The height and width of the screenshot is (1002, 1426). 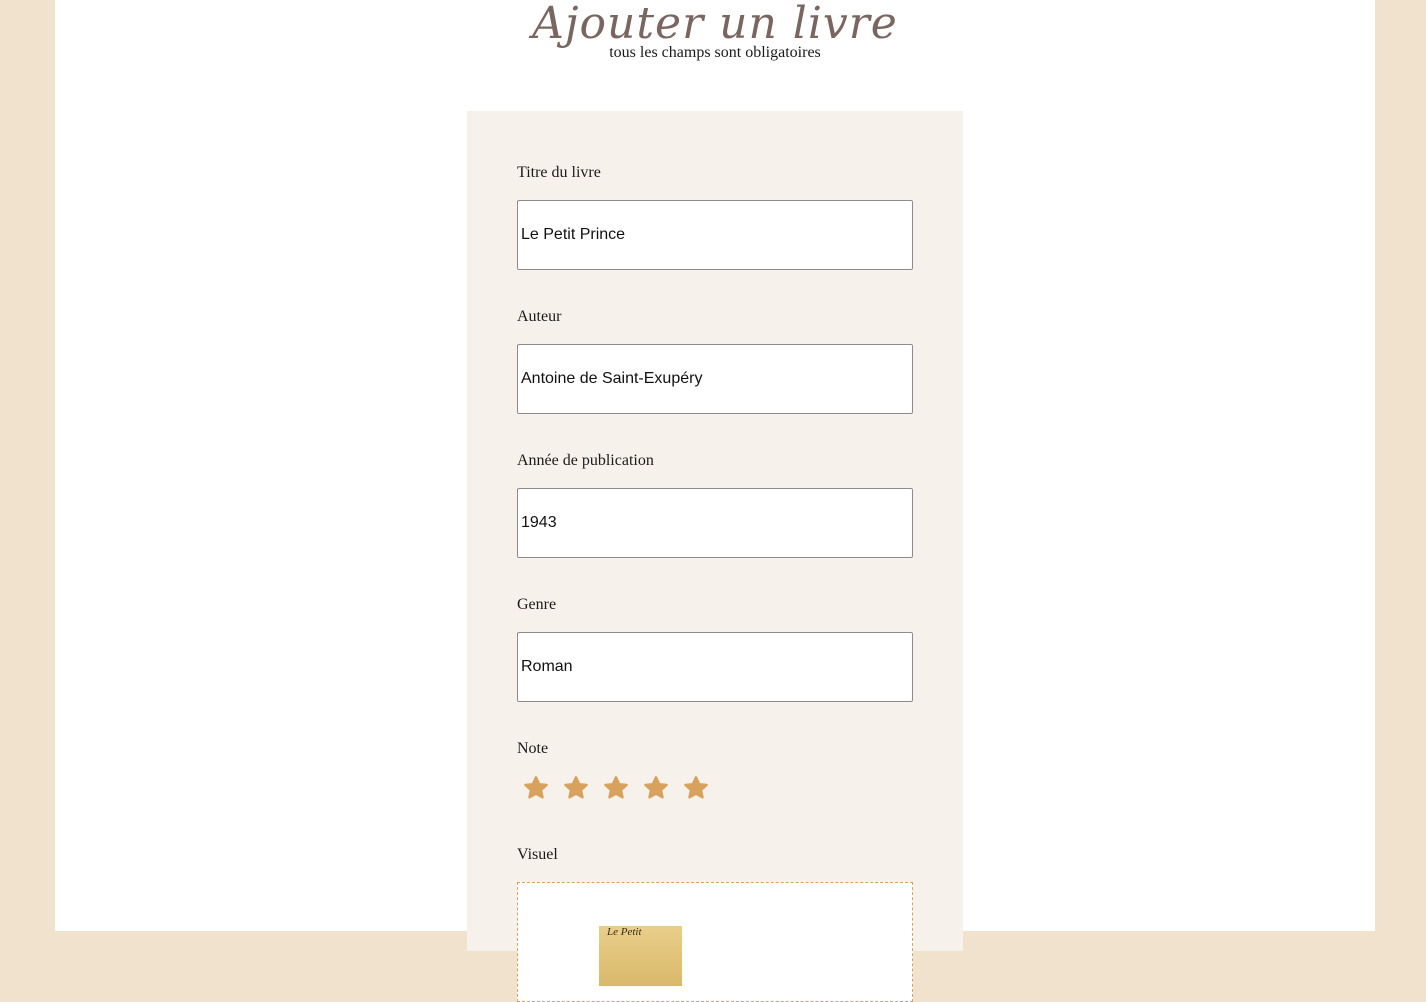 What do you see at coordinates (533, 748) in the screenshot?
I see `rating-label: Note` at bounding box center [533, 748].